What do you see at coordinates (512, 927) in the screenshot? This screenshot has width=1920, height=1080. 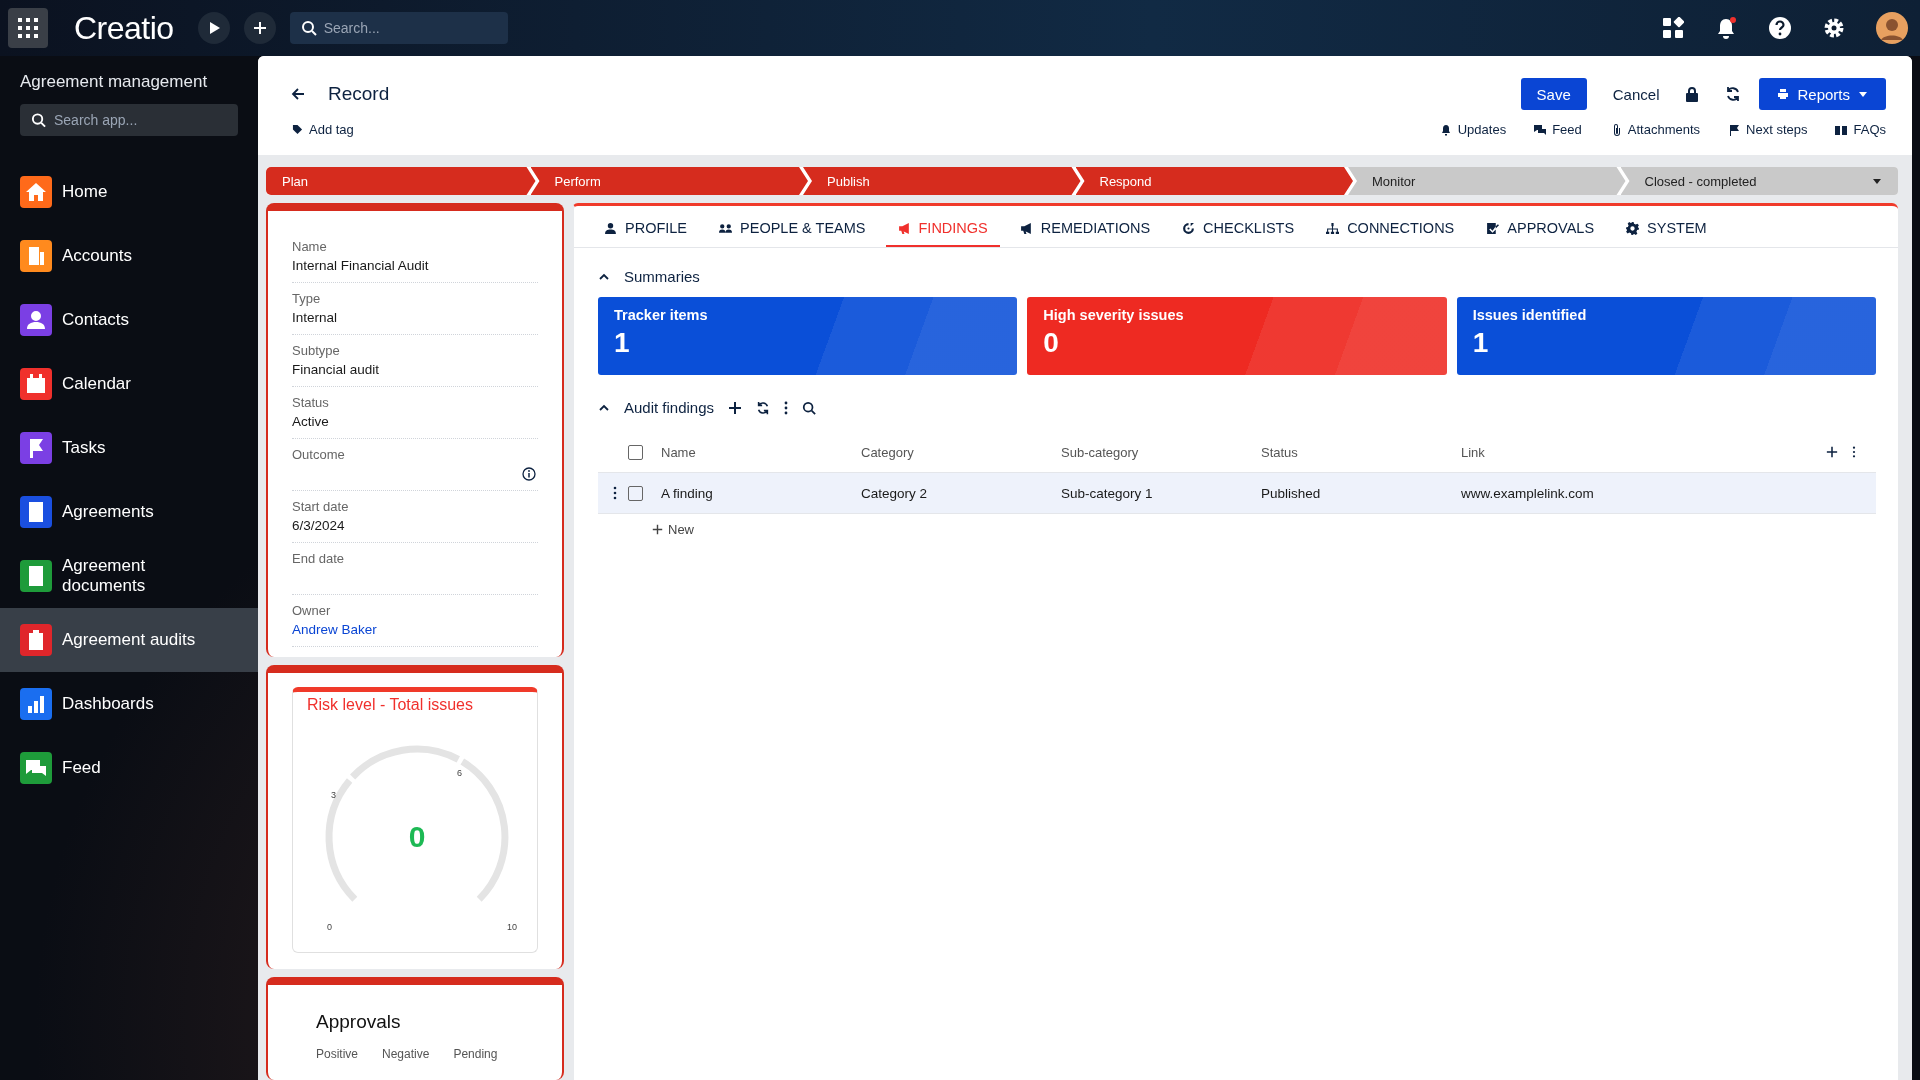 I see `gauge-tick: 10` at bounding box center [512, 927].